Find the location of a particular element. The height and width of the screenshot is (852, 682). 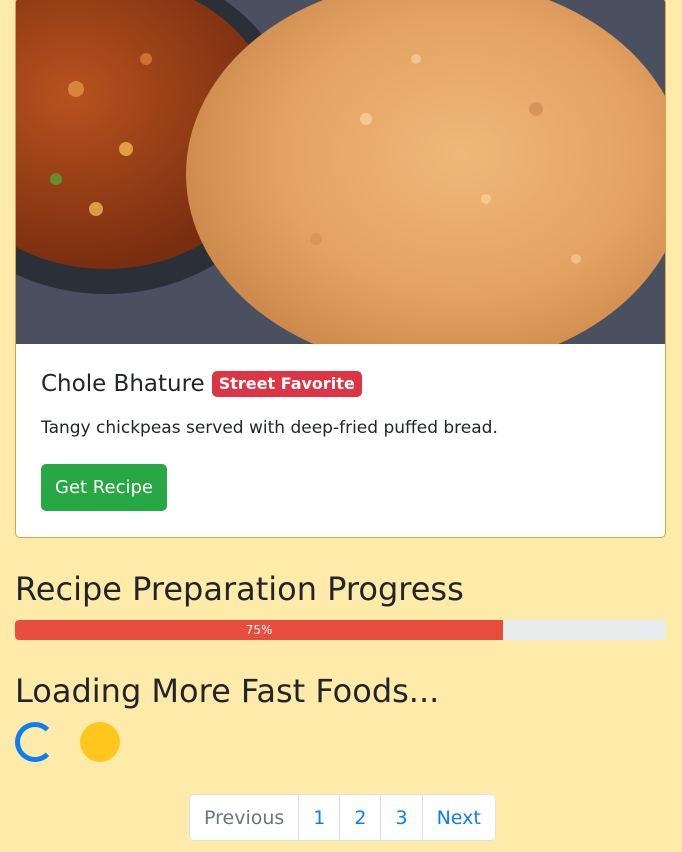

progress-bar-track: 75% is located at coordinates (340, 630).